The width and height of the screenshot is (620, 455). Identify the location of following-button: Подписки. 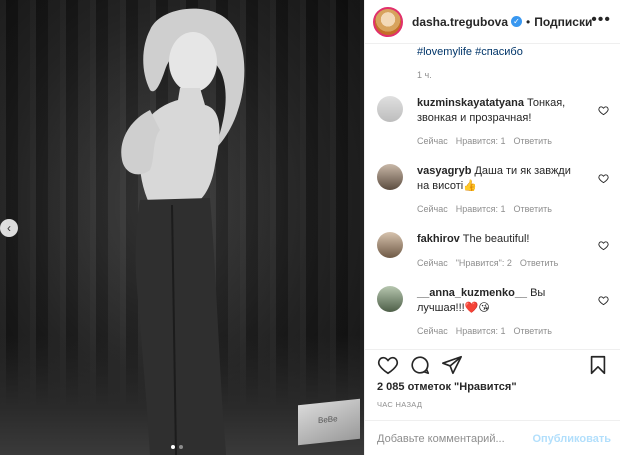
(563, 22).